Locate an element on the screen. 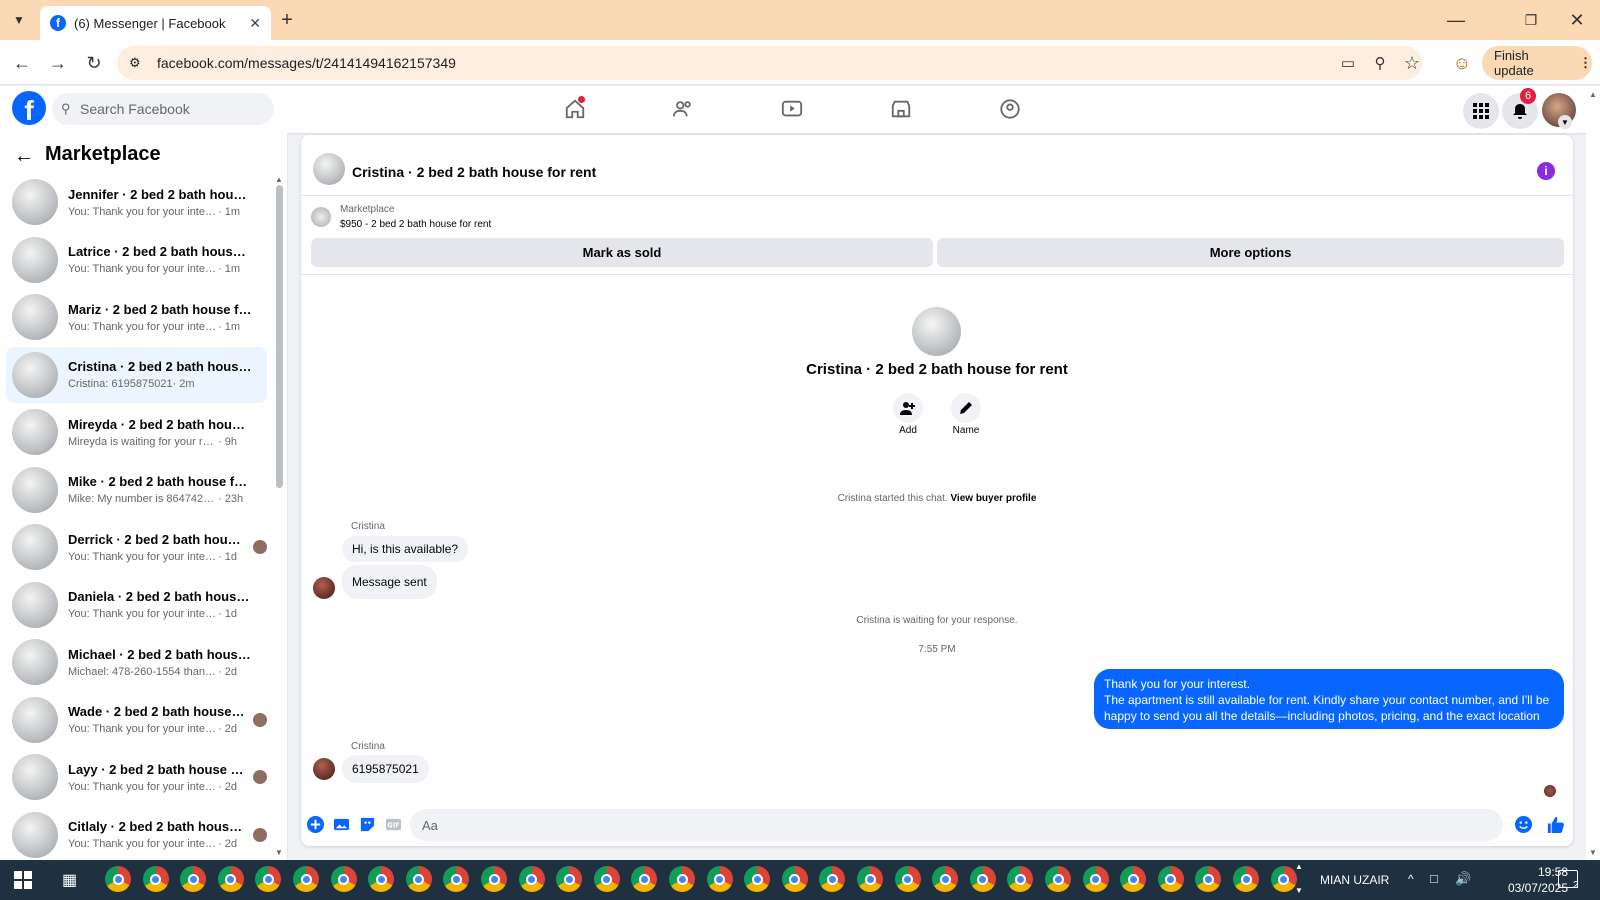 This screenshot has width=1600, height=900. info-icon: i is located at coordinates (1546, 171).